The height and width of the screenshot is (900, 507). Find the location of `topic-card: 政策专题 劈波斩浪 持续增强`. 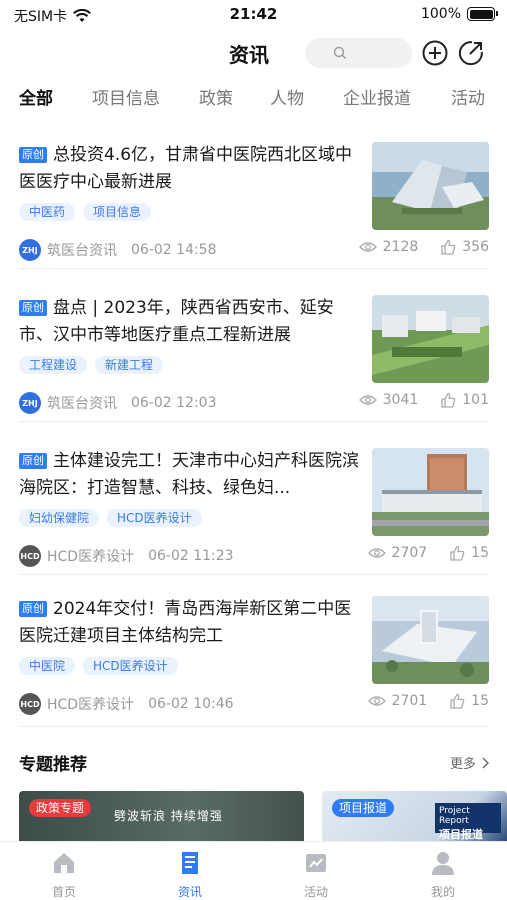

topic-card: 政策专题 劈波斩浪 持续增强 is located at coordinates (161, 816).